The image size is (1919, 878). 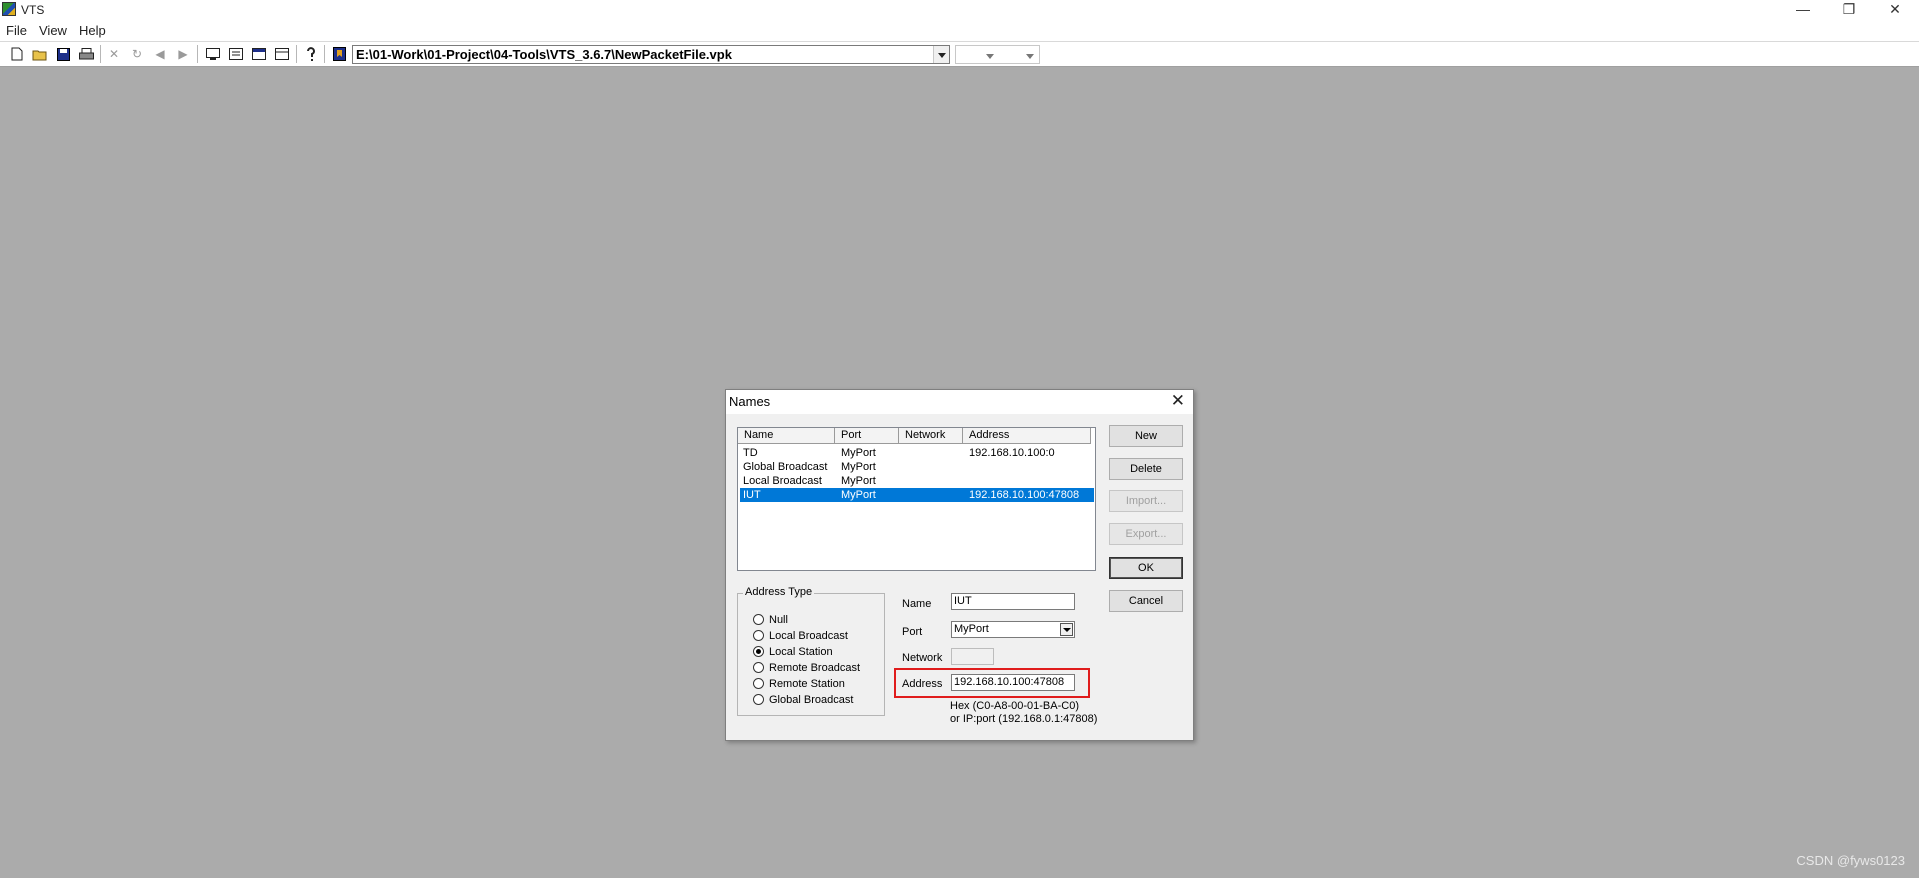 What do you see at coordinates (1014, 706) in the screenshot?
I see `hex-hint: Hex (C0-A8-00-01-BA-C0)` at bounding box center [1014, 706].